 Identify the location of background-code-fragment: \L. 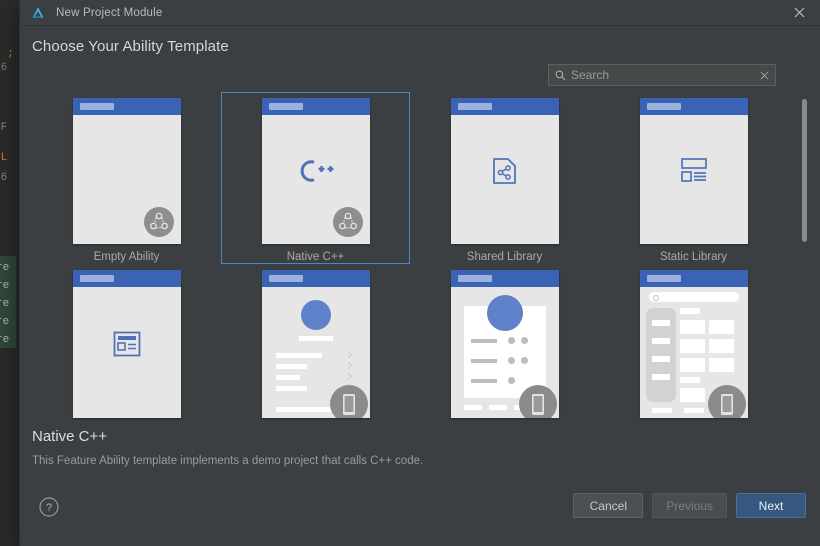
(4, 158).